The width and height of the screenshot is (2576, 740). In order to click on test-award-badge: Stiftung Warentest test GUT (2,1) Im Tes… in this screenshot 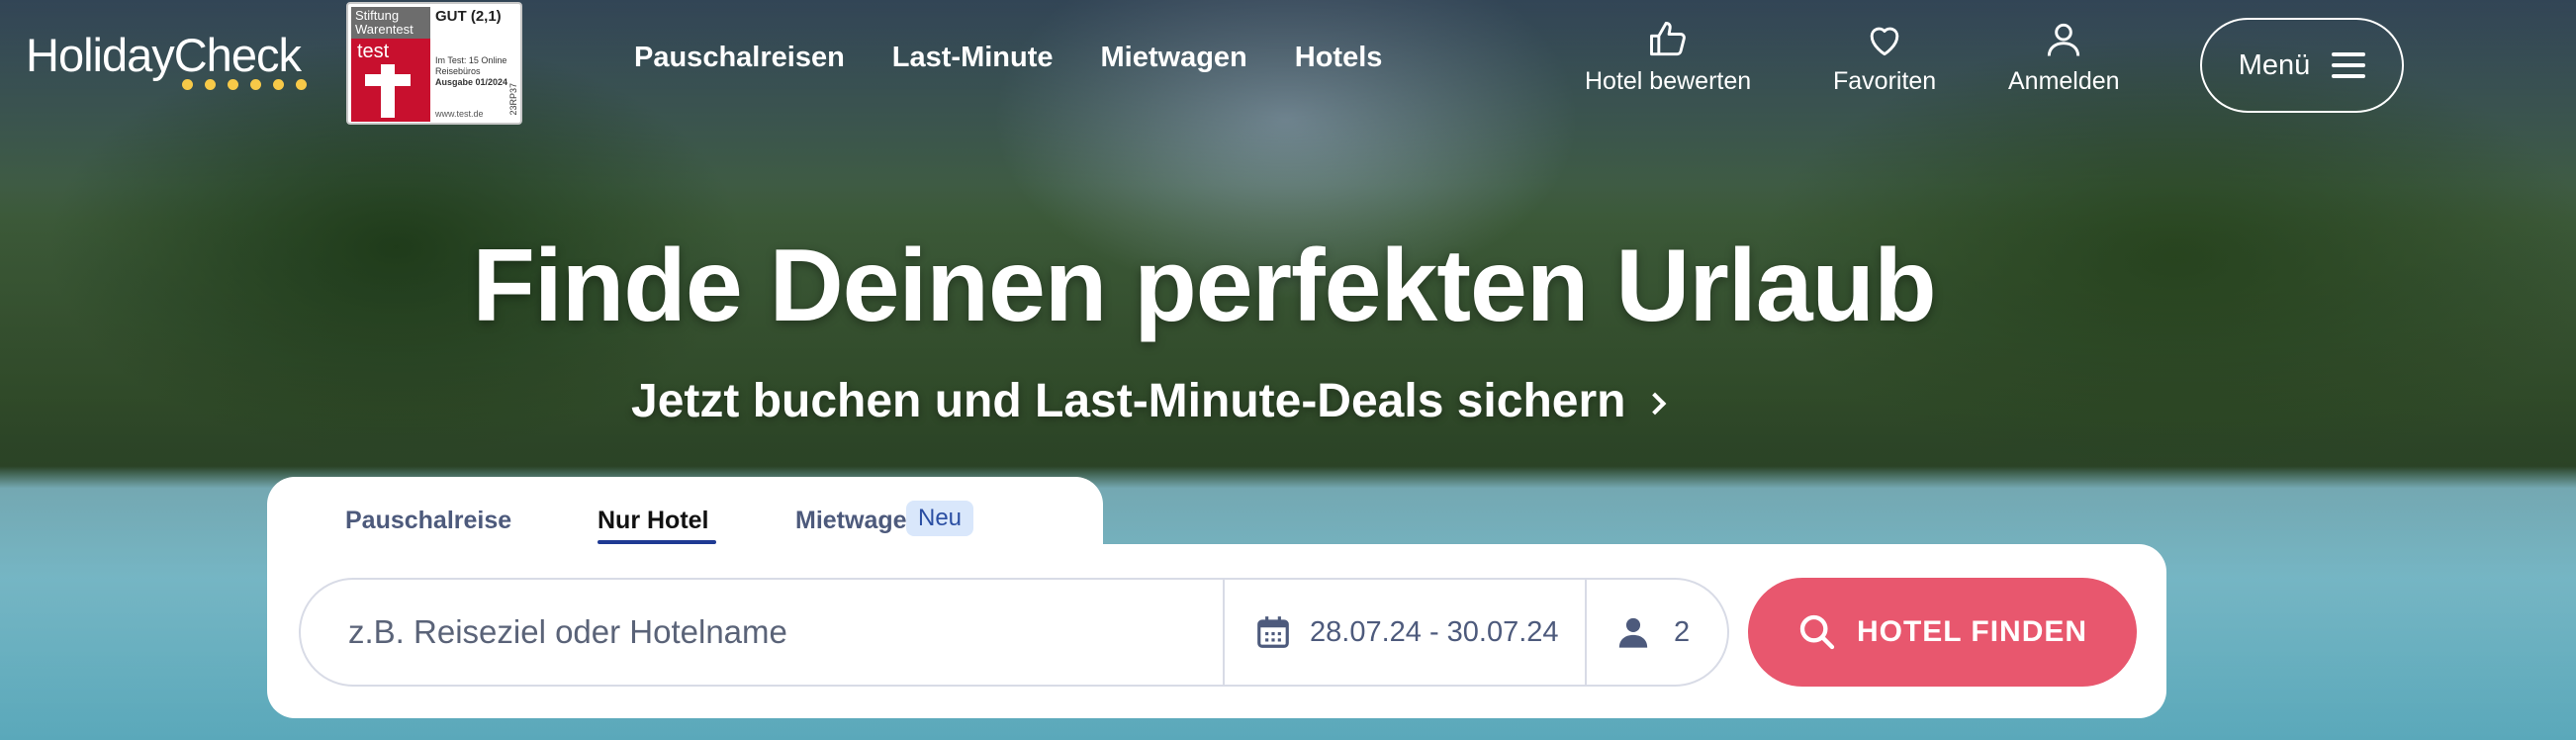, I will do `click(434, 63)`.